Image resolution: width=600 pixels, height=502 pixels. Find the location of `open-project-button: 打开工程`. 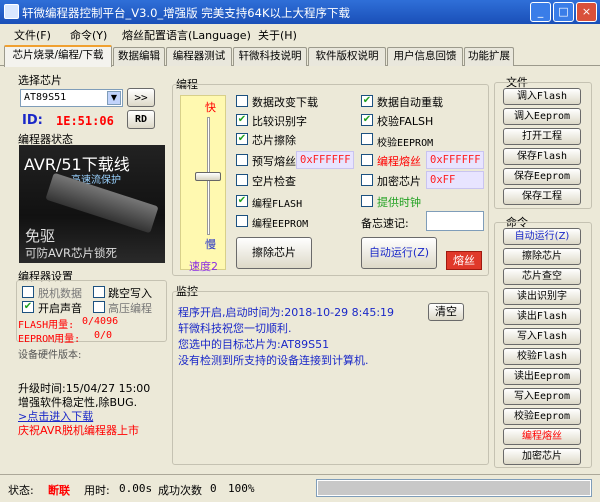

open-project-button: 打开工程 is located at coordinates (542, 136).